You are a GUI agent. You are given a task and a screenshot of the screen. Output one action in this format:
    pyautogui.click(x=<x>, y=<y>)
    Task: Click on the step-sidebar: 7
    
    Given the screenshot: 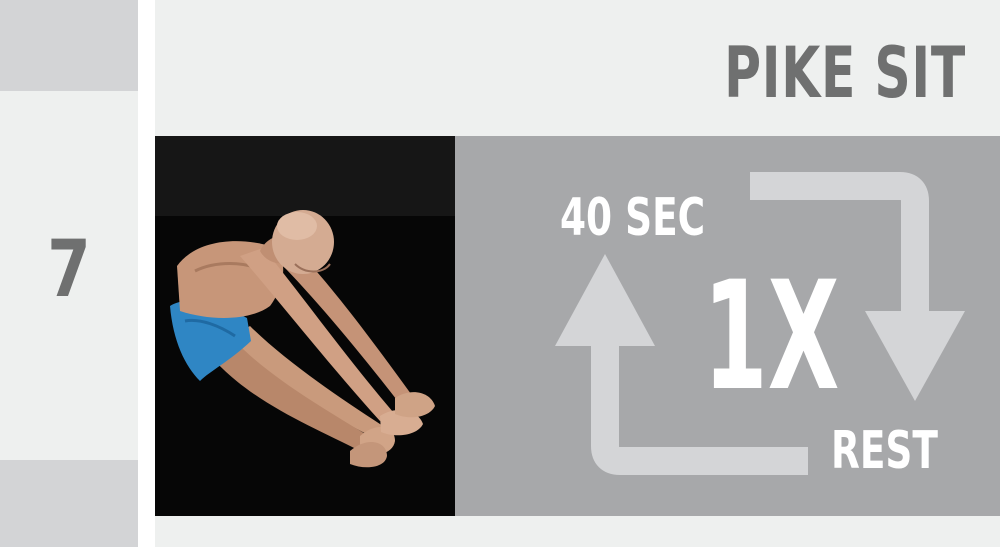 What is the action you would take?
    pyautogui.click(x=69, y=273)
    